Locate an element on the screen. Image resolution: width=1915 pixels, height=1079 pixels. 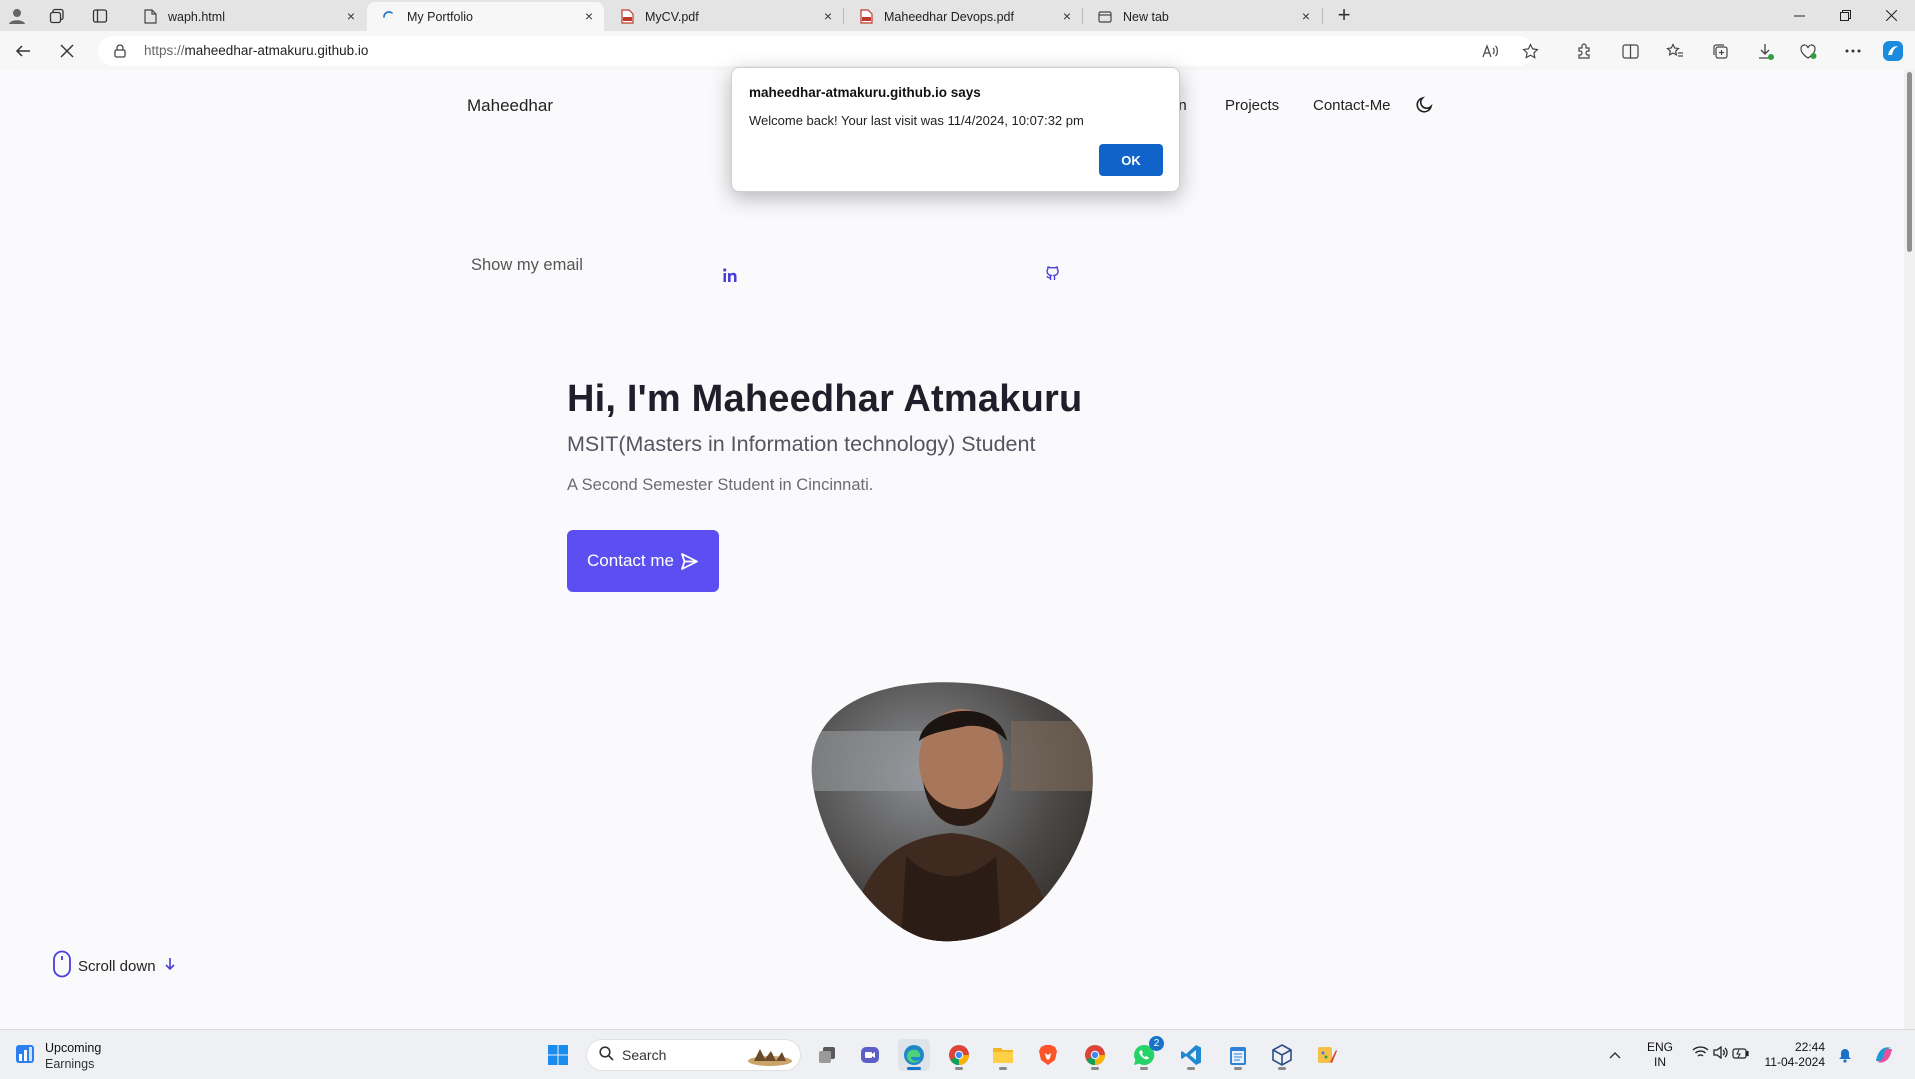
taskbar-search: Search is located at coordinates (693, 1055).